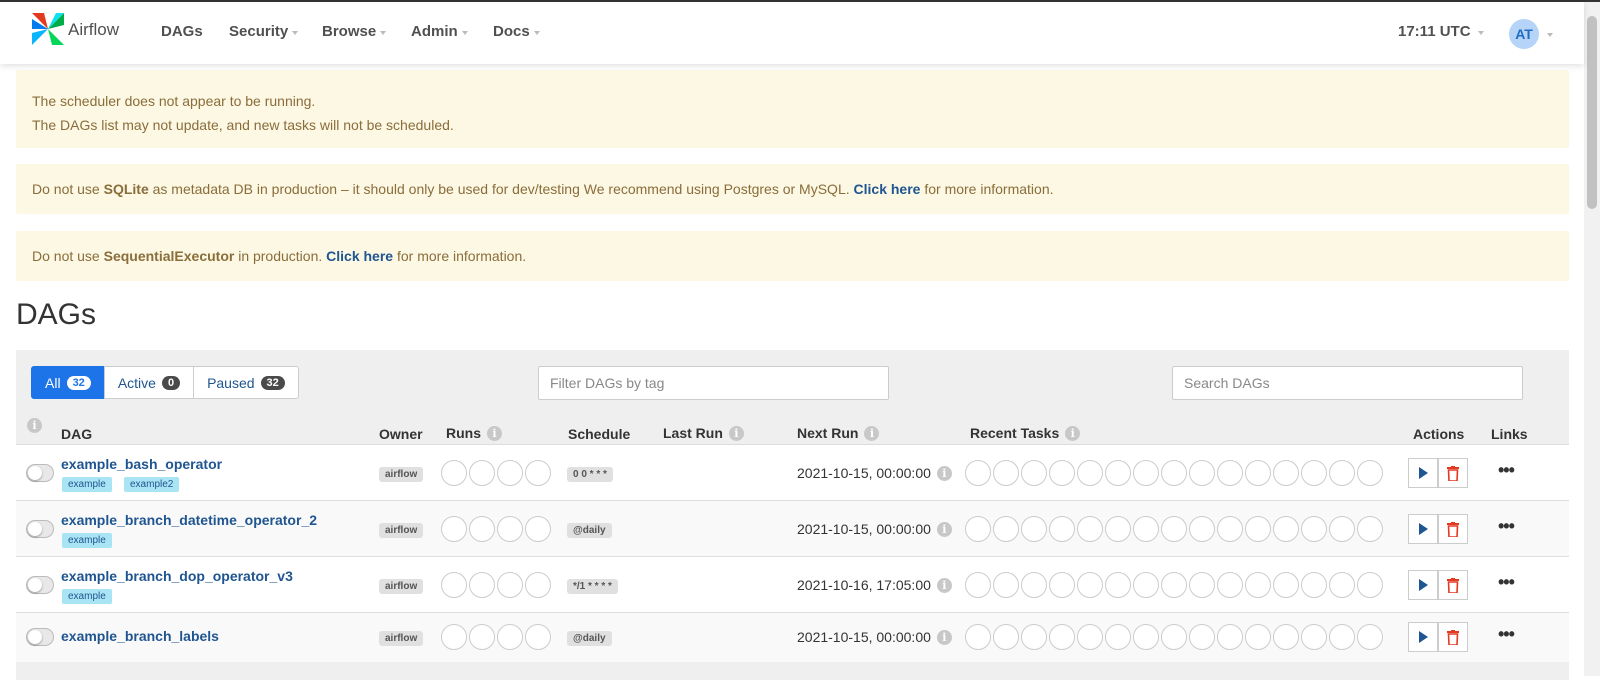 This screenshot has height=680, width=1600. What do you see at coordinates (171, 382) in the screenshot?
I see `count-badge: 0` at bounding box center [171, 382].